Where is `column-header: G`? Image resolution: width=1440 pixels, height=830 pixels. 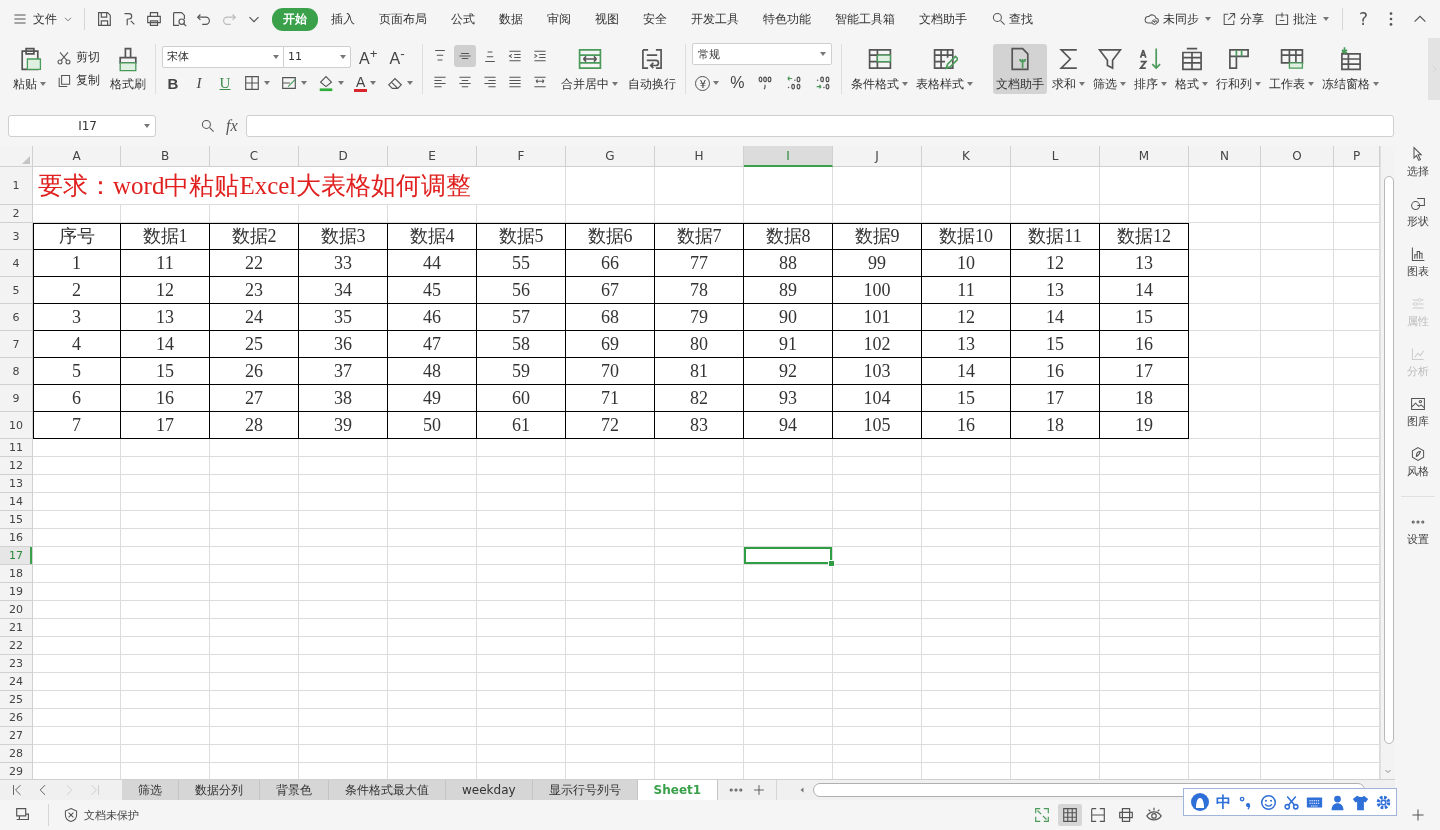 column-header: G is located at coordinates (610, 156).